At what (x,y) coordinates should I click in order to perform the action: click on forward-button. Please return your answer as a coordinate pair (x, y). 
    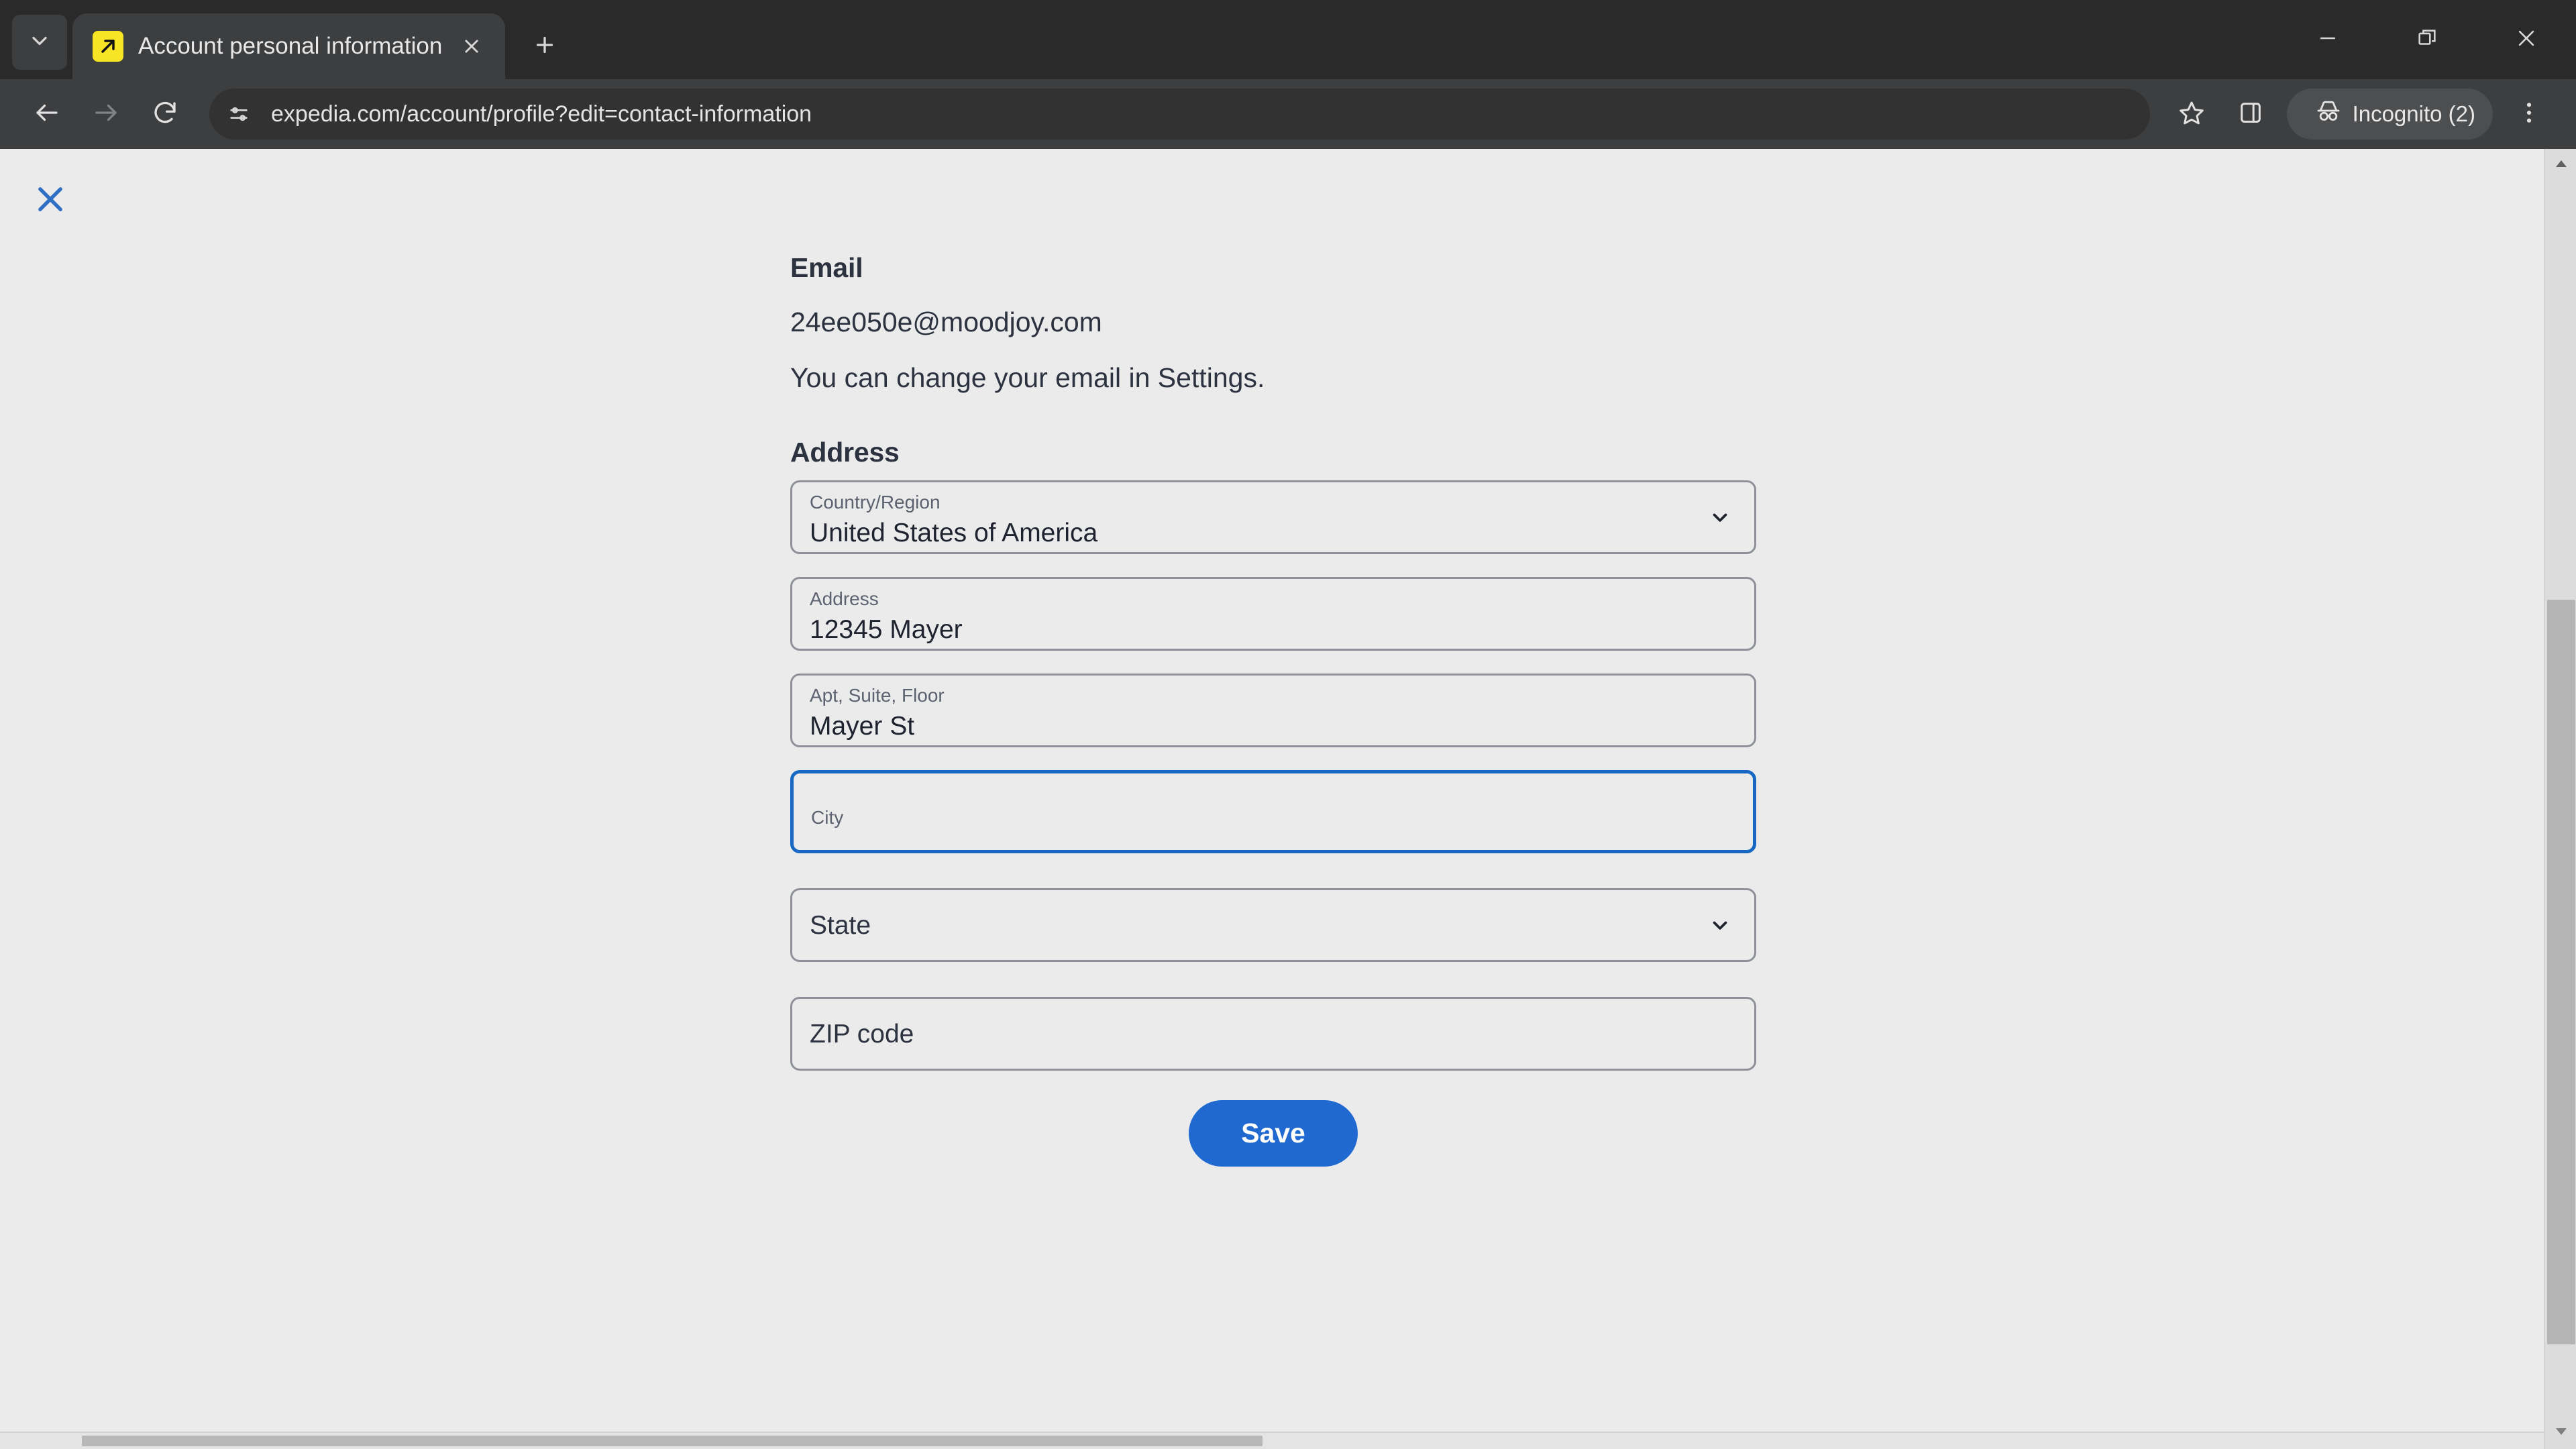
    Looking at the image, I should click on (106, 114).